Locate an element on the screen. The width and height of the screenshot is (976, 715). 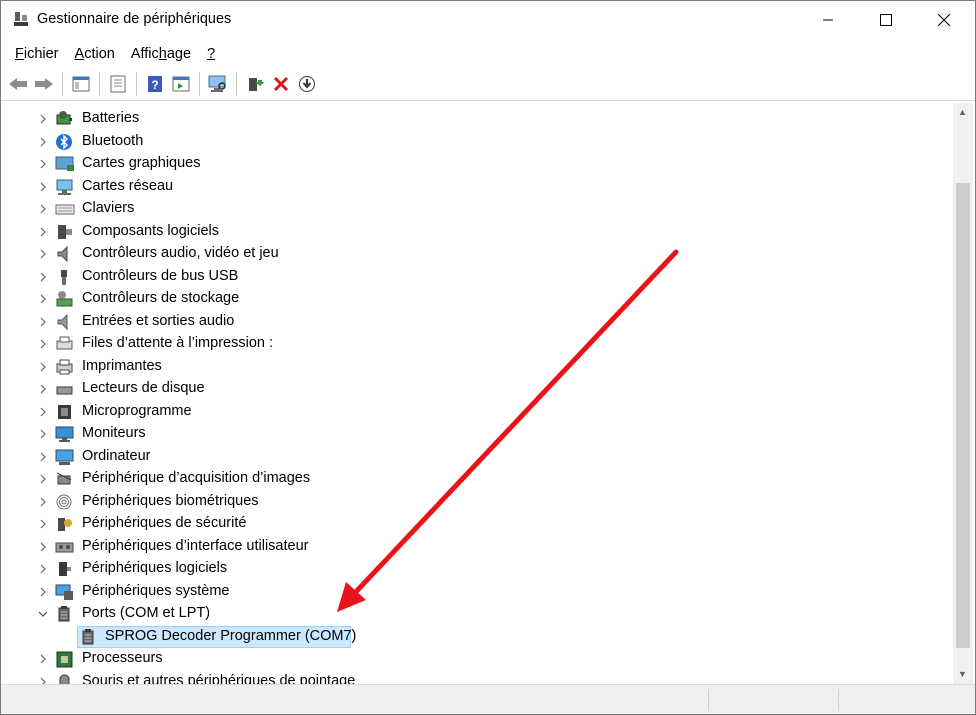
tree-item-label: Contrôleurs de bus USB is located at coordinates (160, 275).